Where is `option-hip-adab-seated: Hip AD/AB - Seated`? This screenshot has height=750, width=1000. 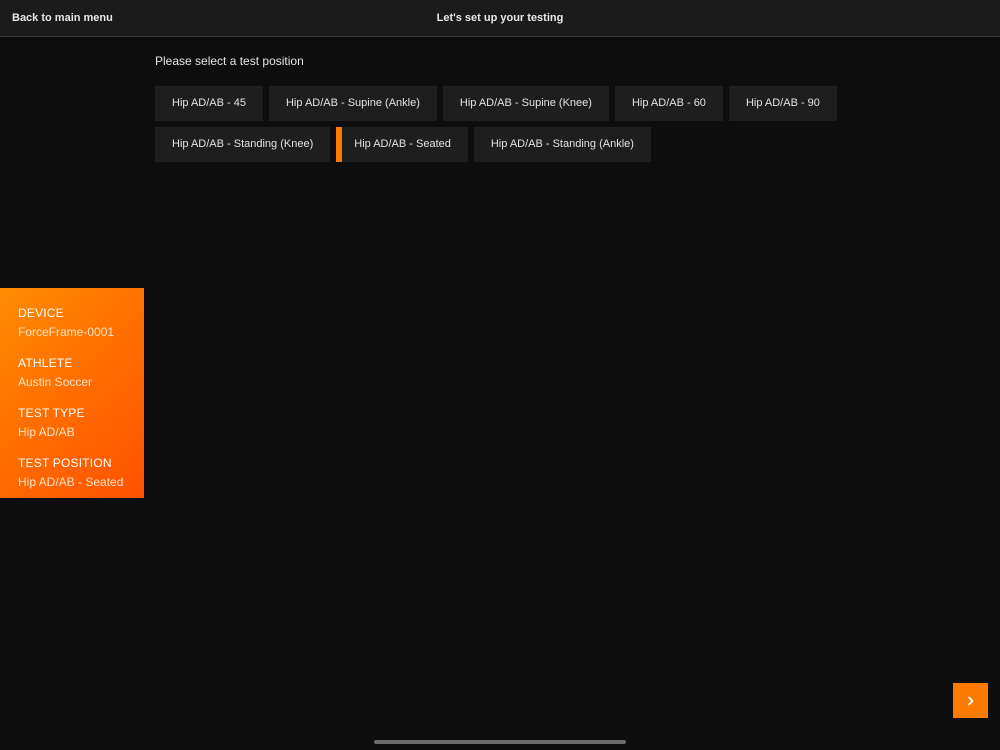
option-hip-adab-seated: Hip AD/AB - Seated is located at coordinates (402, 144).